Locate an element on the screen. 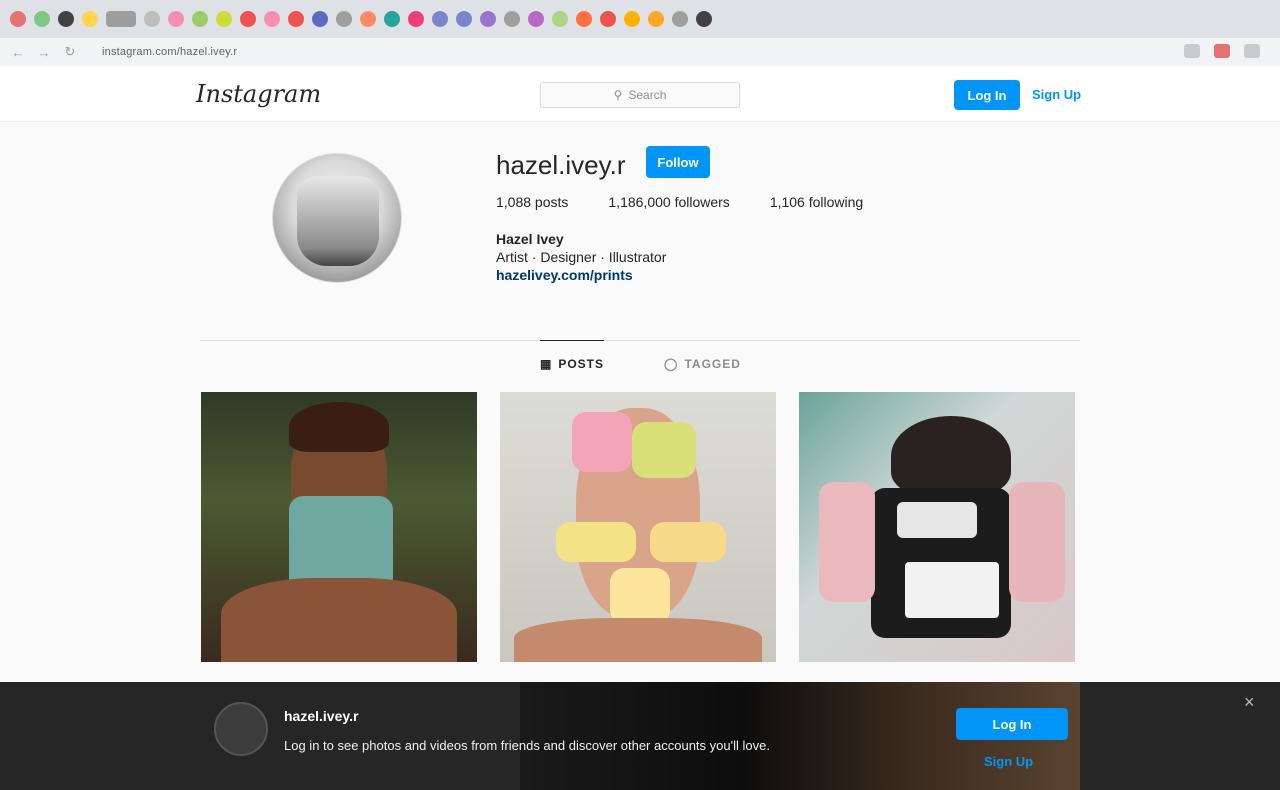 Image resolution: width=1280 pixels, height=790 pixels. following-count: 1,106 following is located at coordinates (816, 202).